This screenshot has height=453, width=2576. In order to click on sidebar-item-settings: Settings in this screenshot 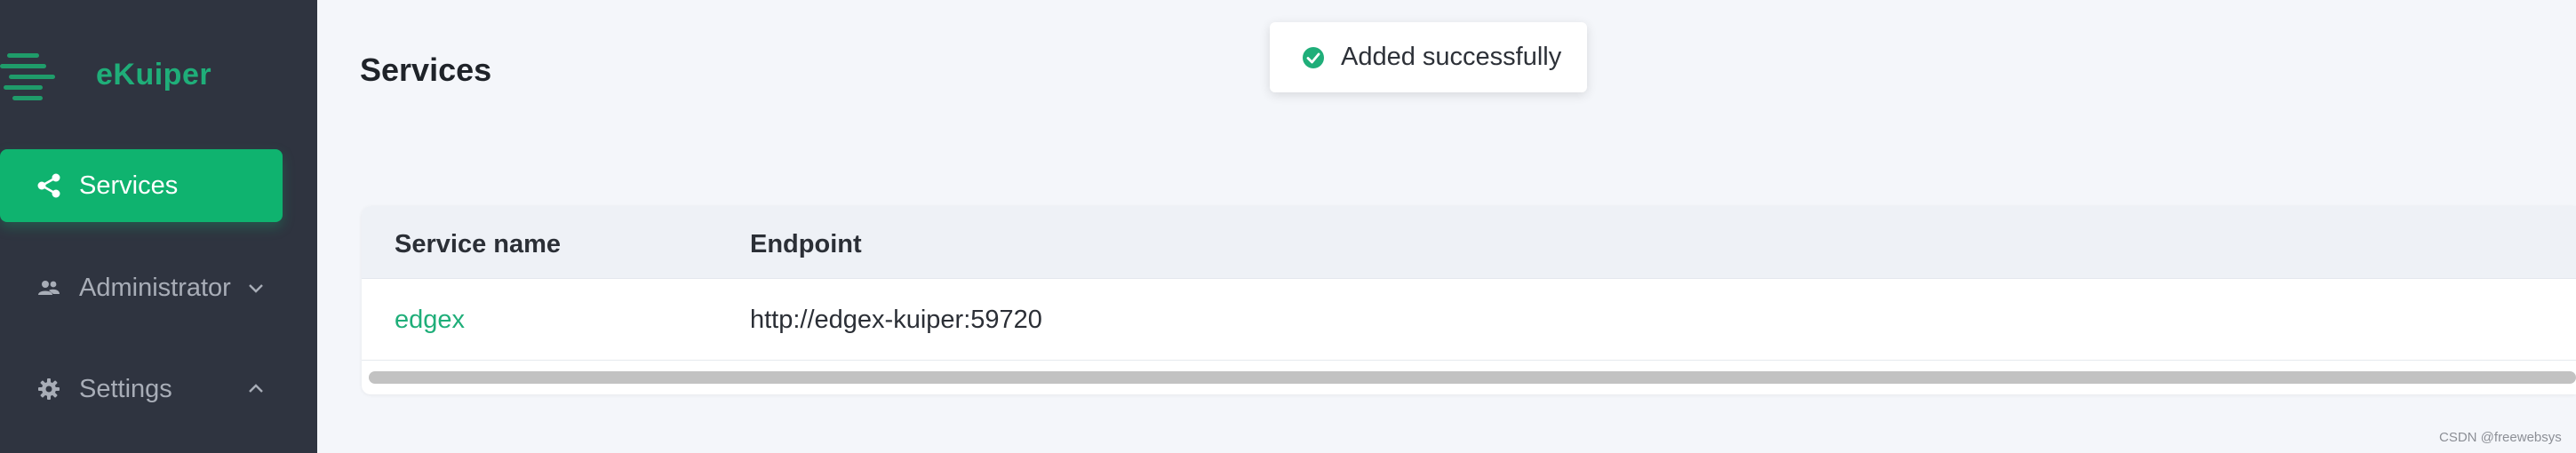, I will do `click(142, 389)`.